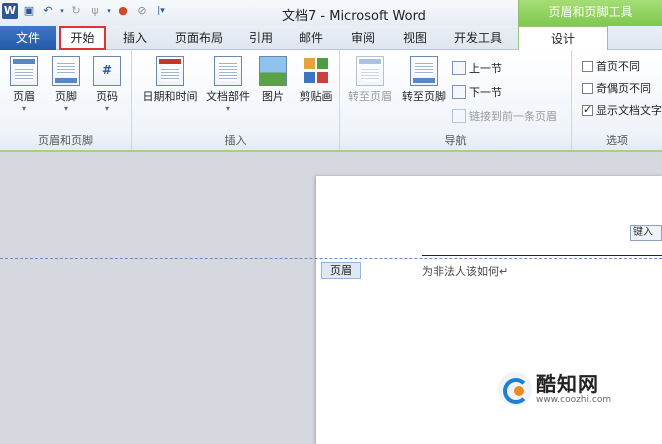 Image resolution: width=662 pixels, height=444 pixels. I want to click on redo-icon: ↻, so click(76, 11).